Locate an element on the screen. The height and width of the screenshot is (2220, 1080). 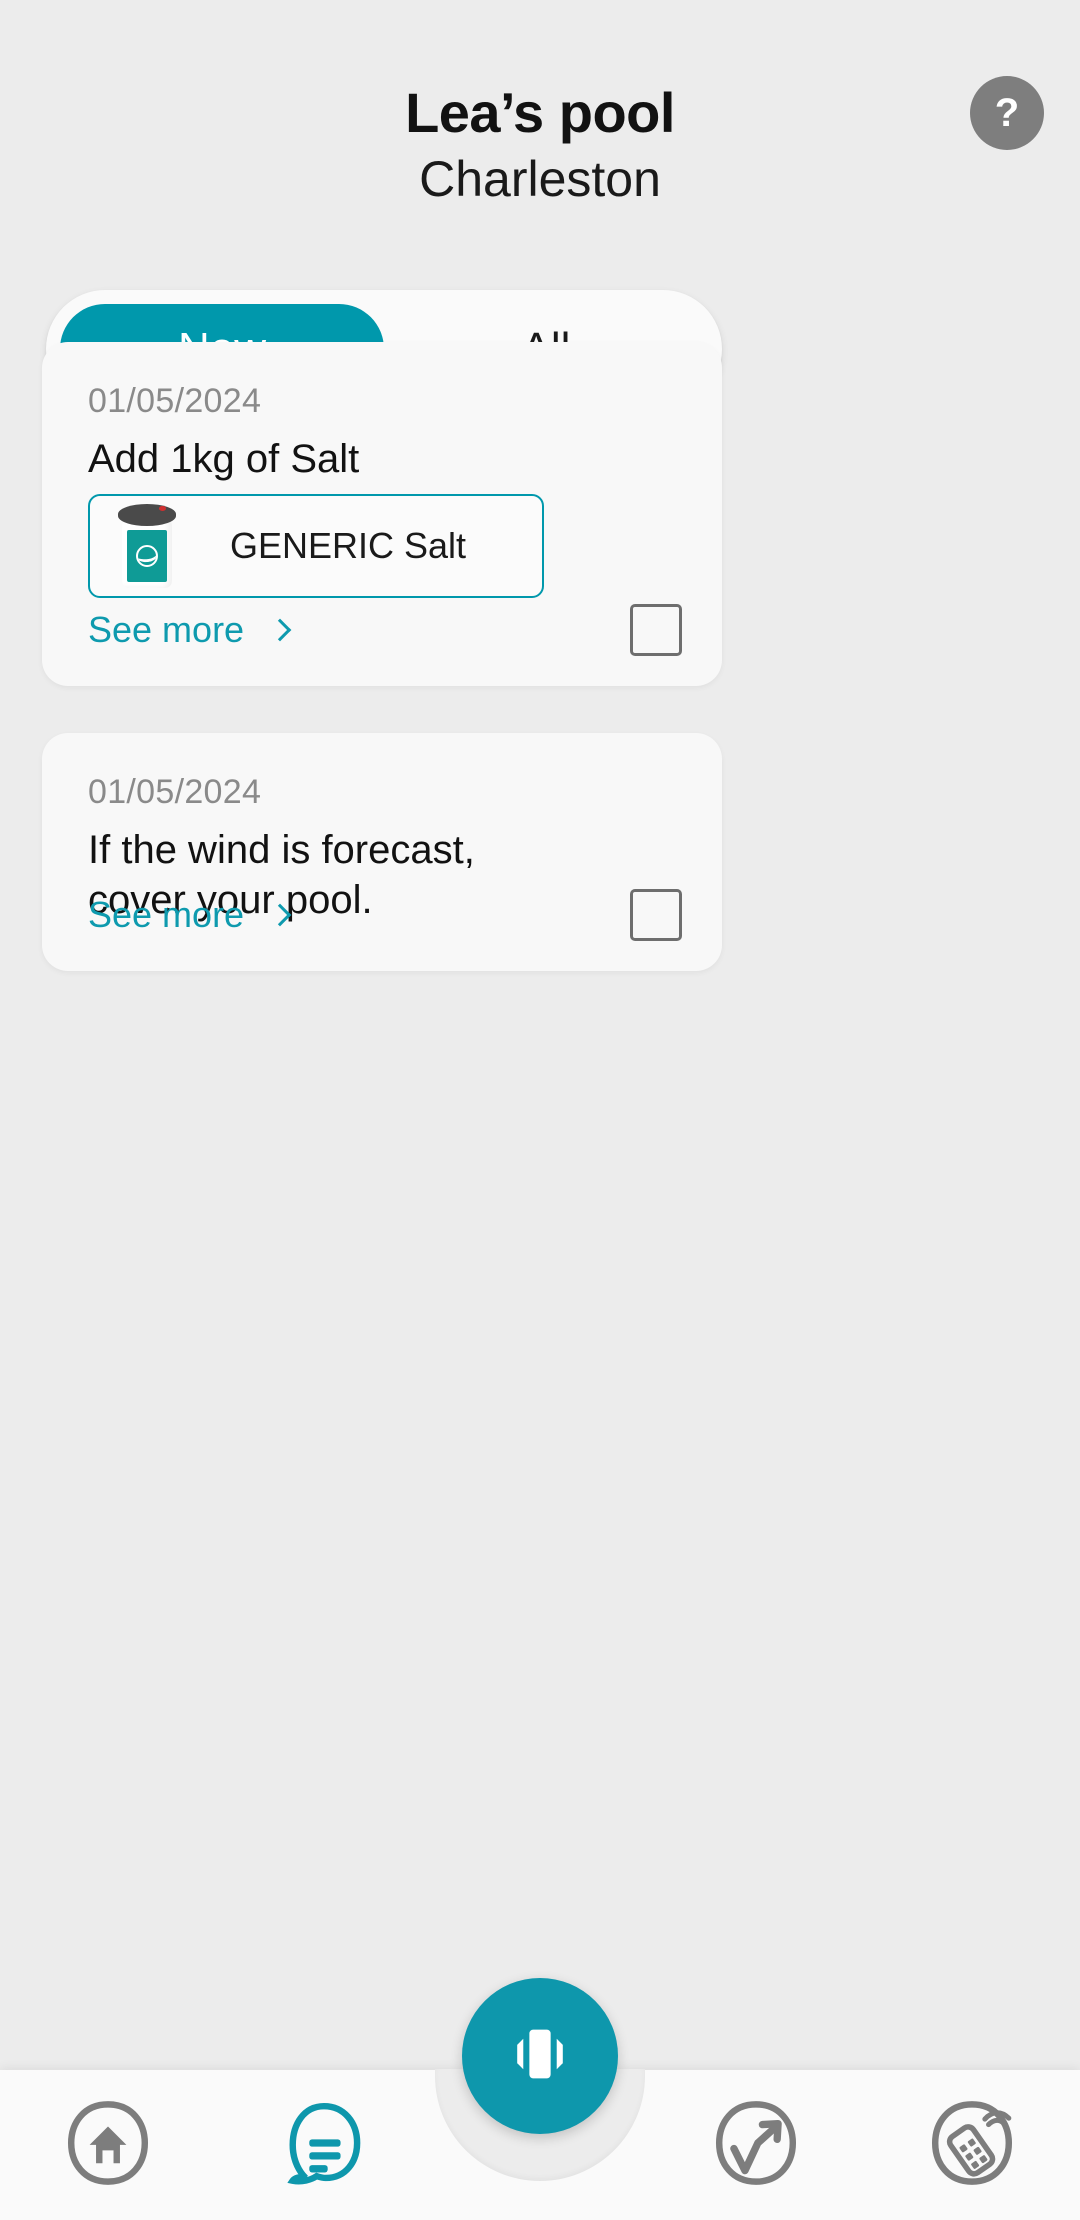
card-title: Add 1kg of Salt is located at coordinates (224, 459).